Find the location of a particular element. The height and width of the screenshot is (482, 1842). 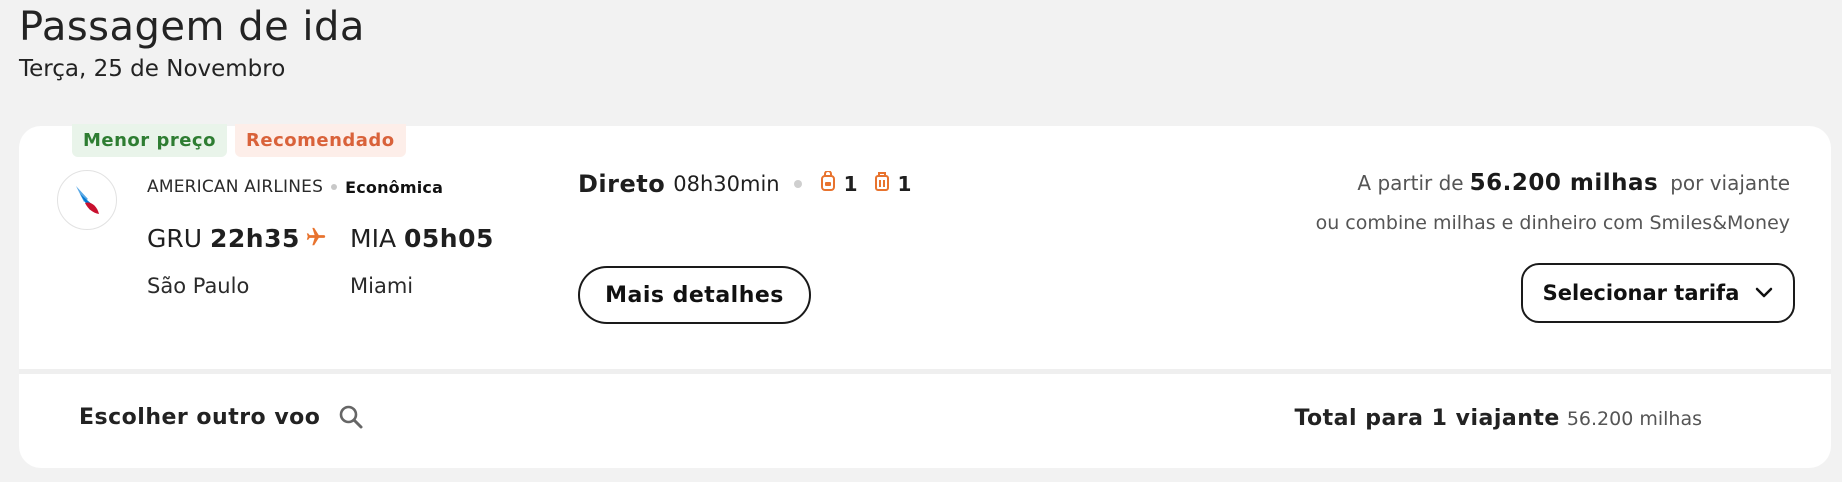

plane-icon is located at coordinates (316, 239).